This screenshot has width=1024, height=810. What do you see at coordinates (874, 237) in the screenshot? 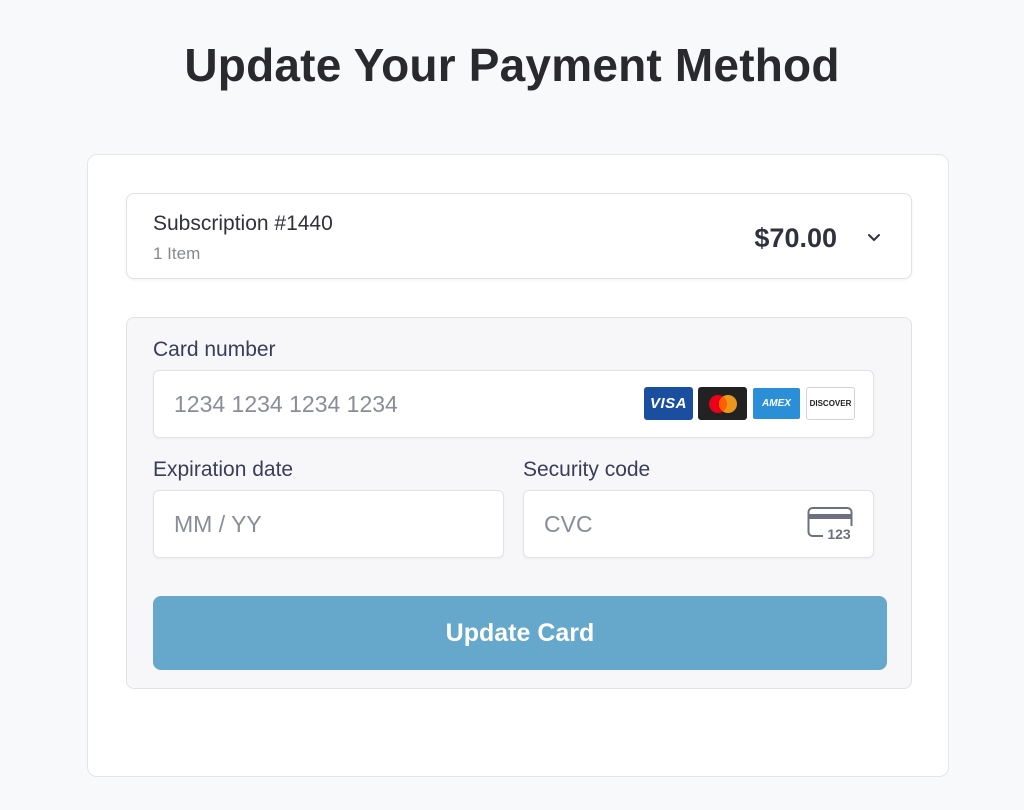
I see `chevron-down-icon` at bounding box center [874, 237].